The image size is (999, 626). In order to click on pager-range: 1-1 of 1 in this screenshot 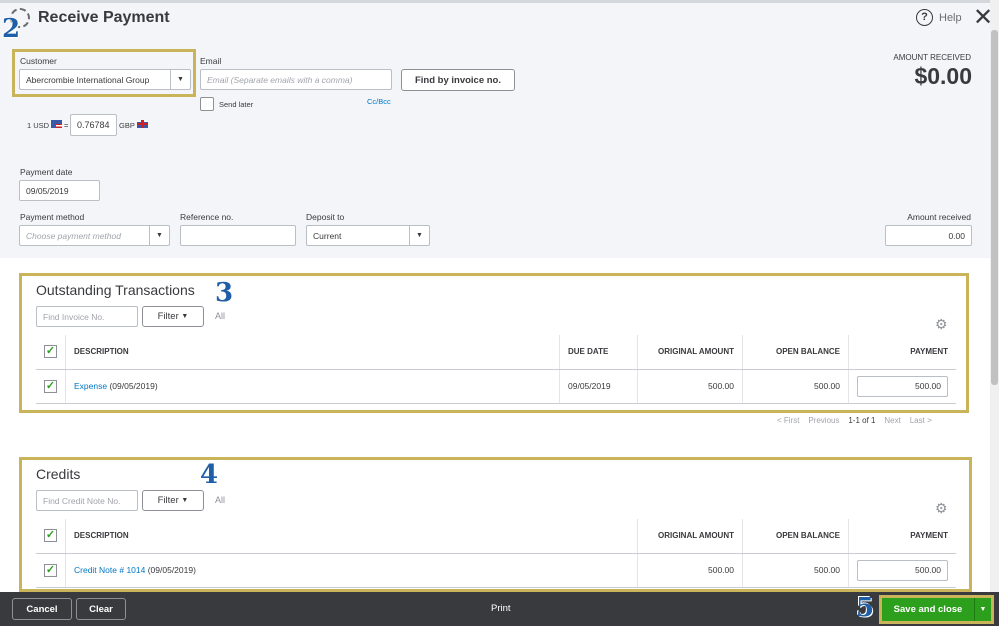, I will do `click(862, 420)`.